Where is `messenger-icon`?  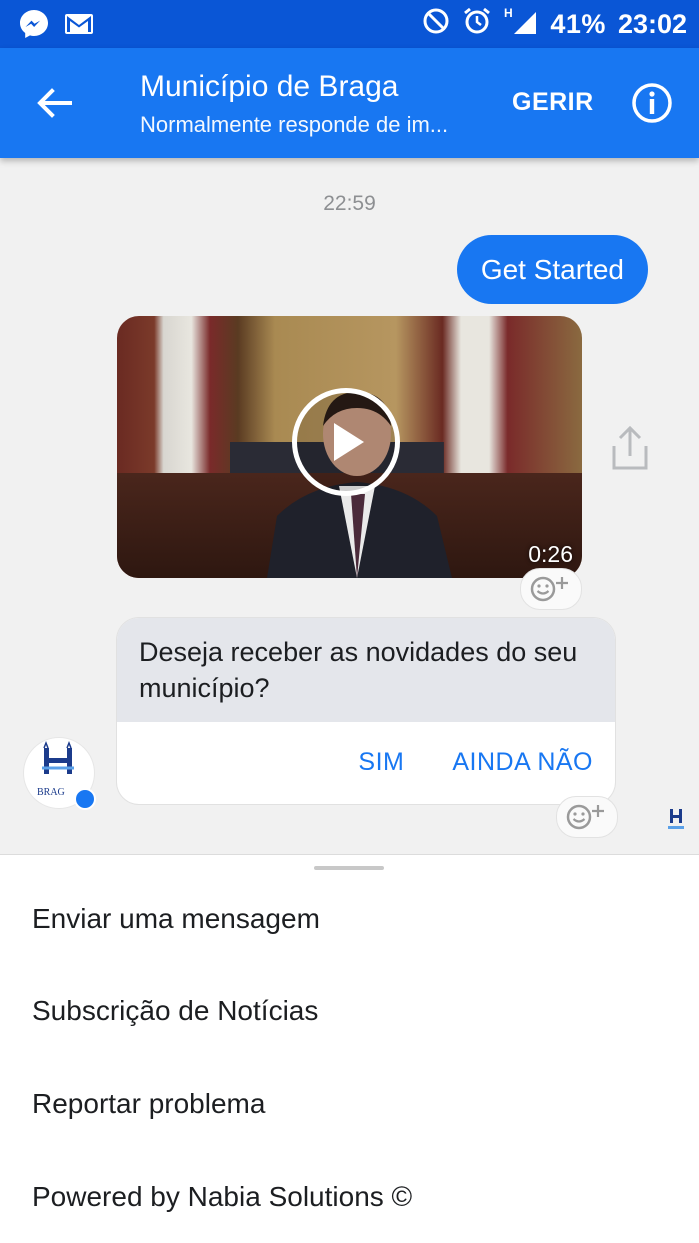
messenger-icon is located at coordinates (34, 26).